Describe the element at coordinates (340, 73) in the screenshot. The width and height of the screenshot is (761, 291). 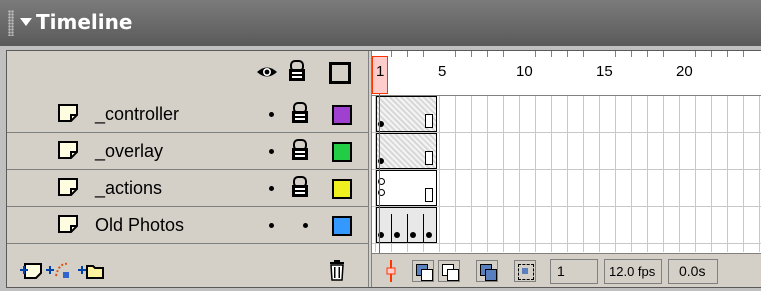
I see `outline-icon` at that location.